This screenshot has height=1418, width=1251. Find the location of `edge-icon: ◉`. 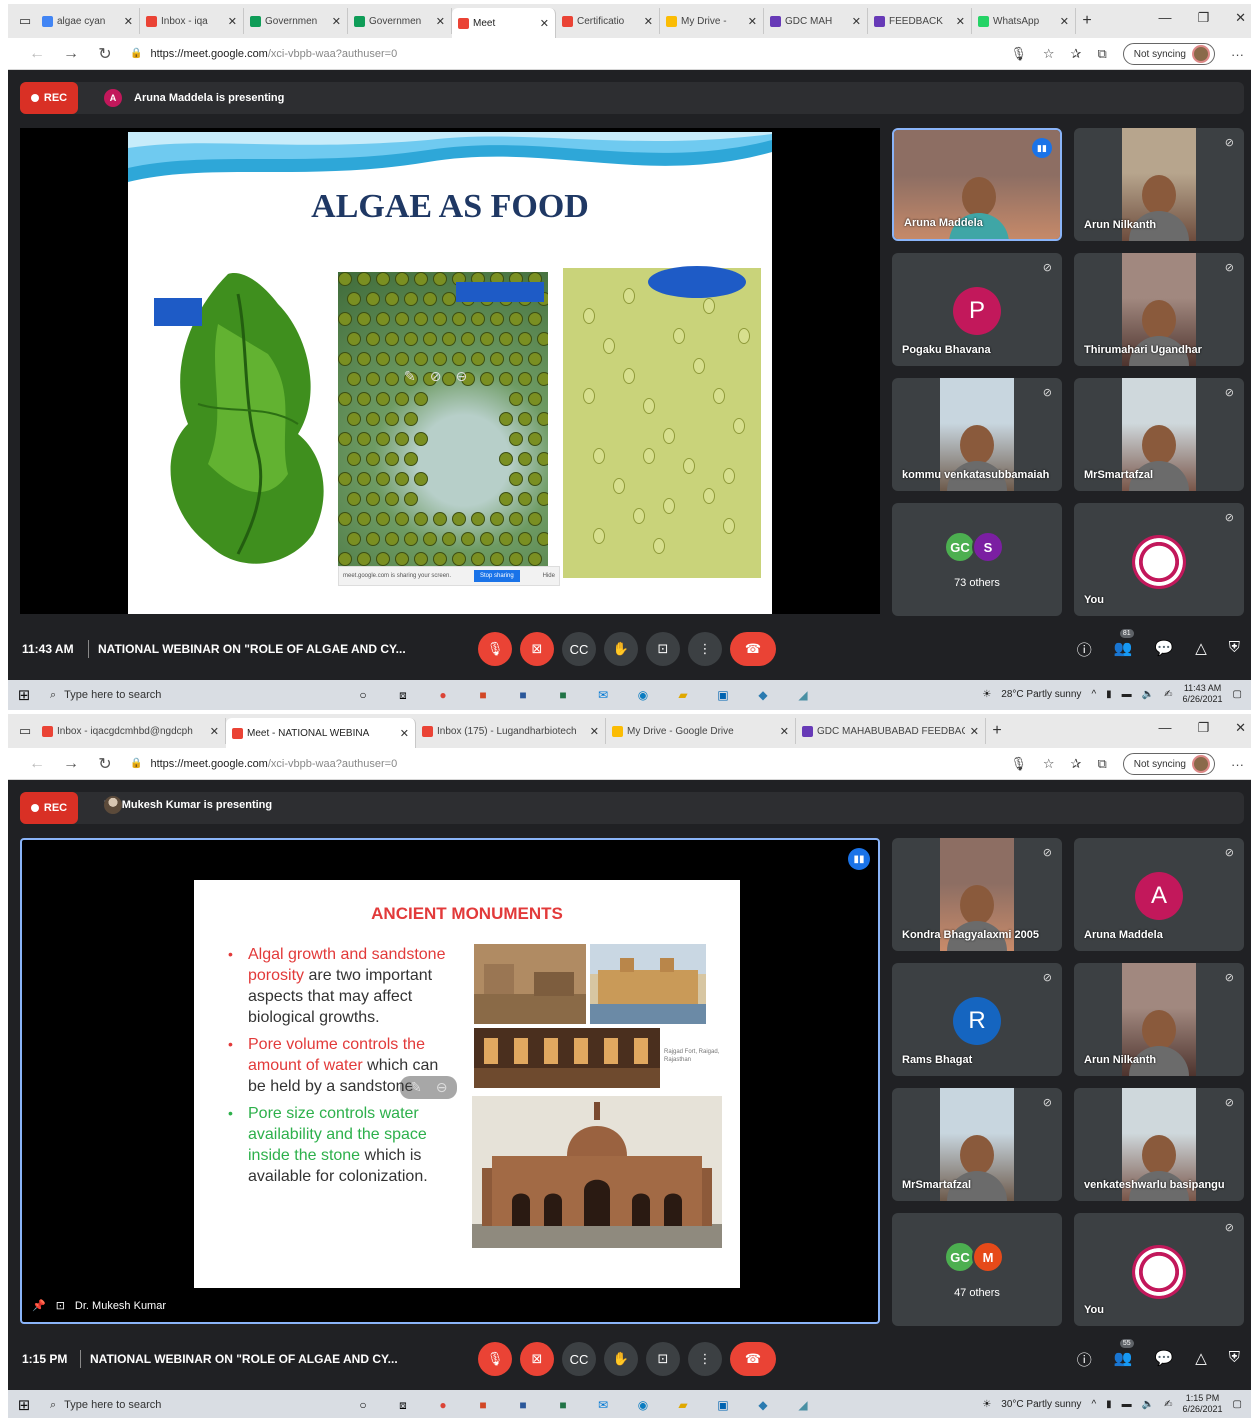

edge-icon: ◉ is located at coordinates (643, 695).